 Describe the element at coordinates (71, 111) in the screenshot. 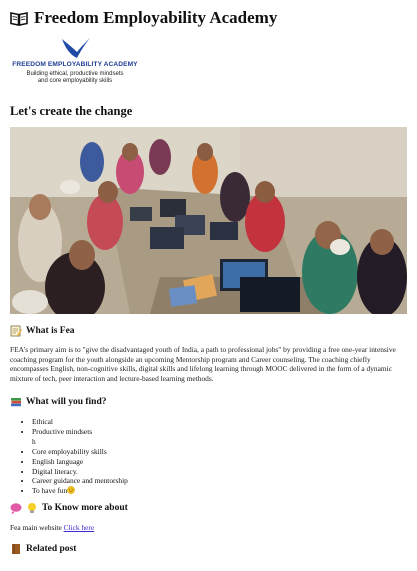

I see `hero-title: Let's create the change` at that location.